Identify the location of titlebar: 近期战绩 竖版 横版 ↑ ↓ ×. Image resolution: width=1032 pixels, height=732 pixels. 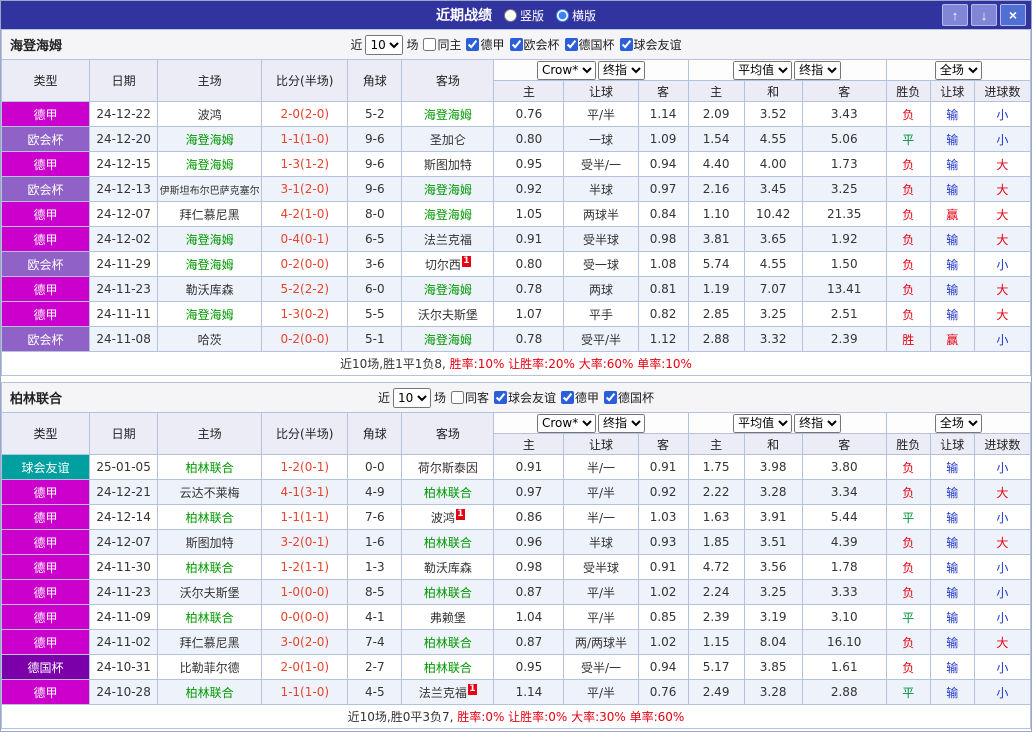
(516, 15).